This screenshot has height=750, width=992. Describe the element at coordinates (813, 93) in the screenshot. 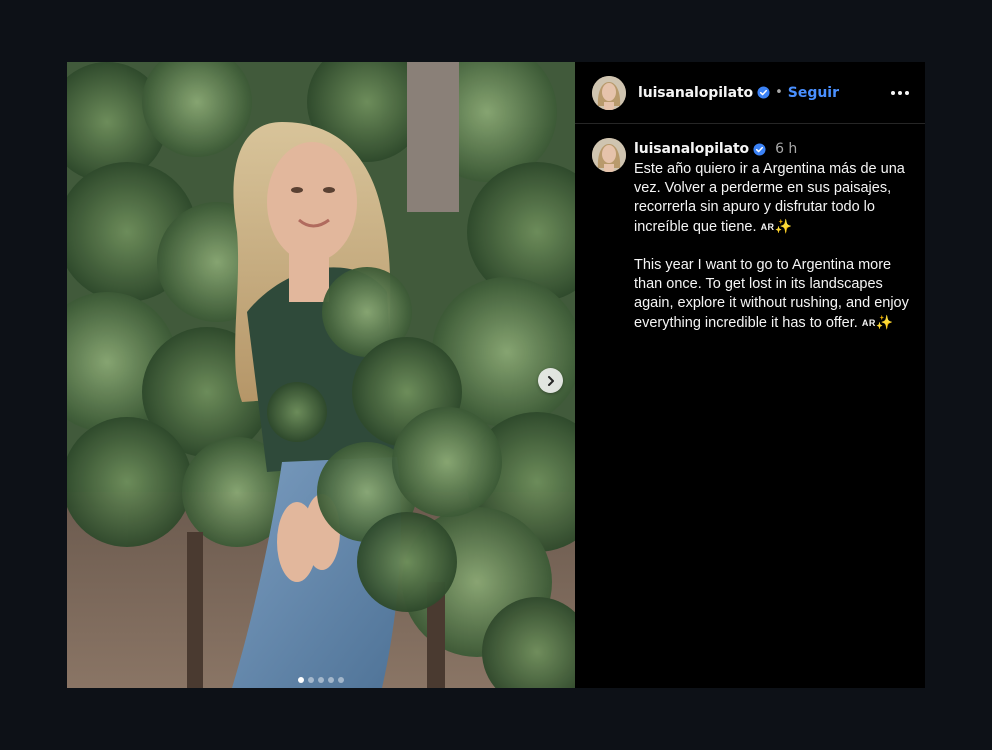

I see `follow-button: Seguir` at that location.